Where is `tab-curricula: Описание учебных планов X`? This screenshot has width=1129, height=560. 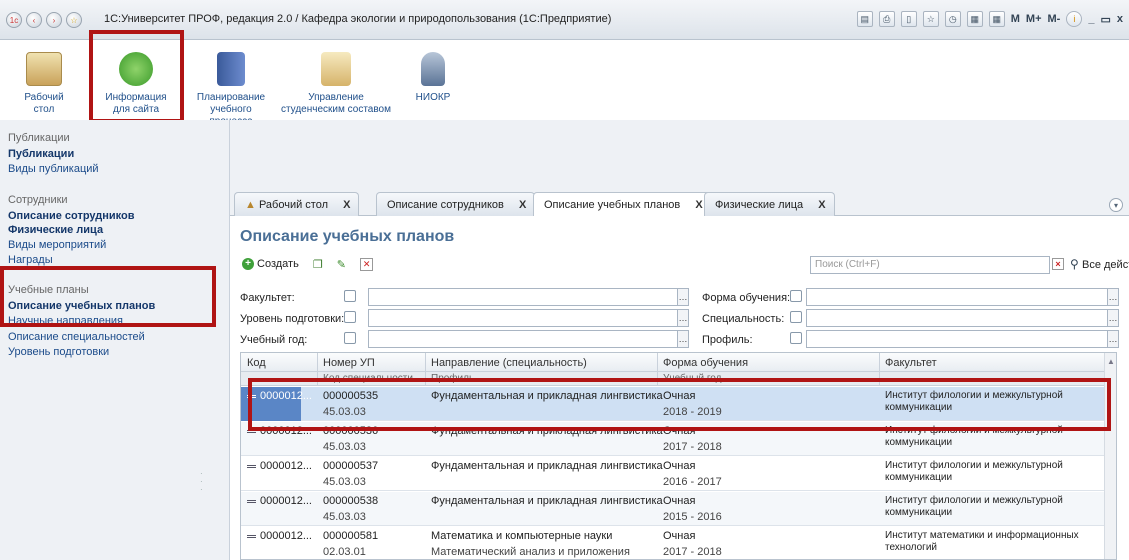 tab-curricula: Описание учебных планов X is located at coordinates (622, 204).